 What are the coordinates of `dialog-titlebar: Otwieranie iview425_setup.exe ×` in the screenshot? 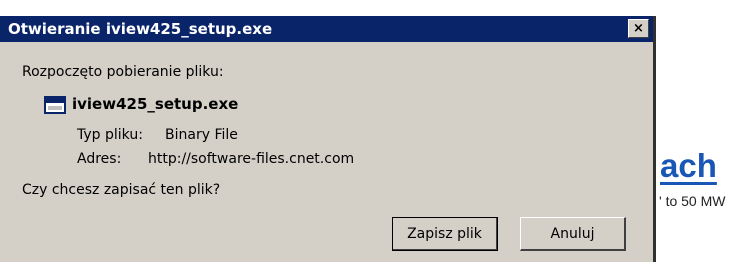 It's located at (326, 29).